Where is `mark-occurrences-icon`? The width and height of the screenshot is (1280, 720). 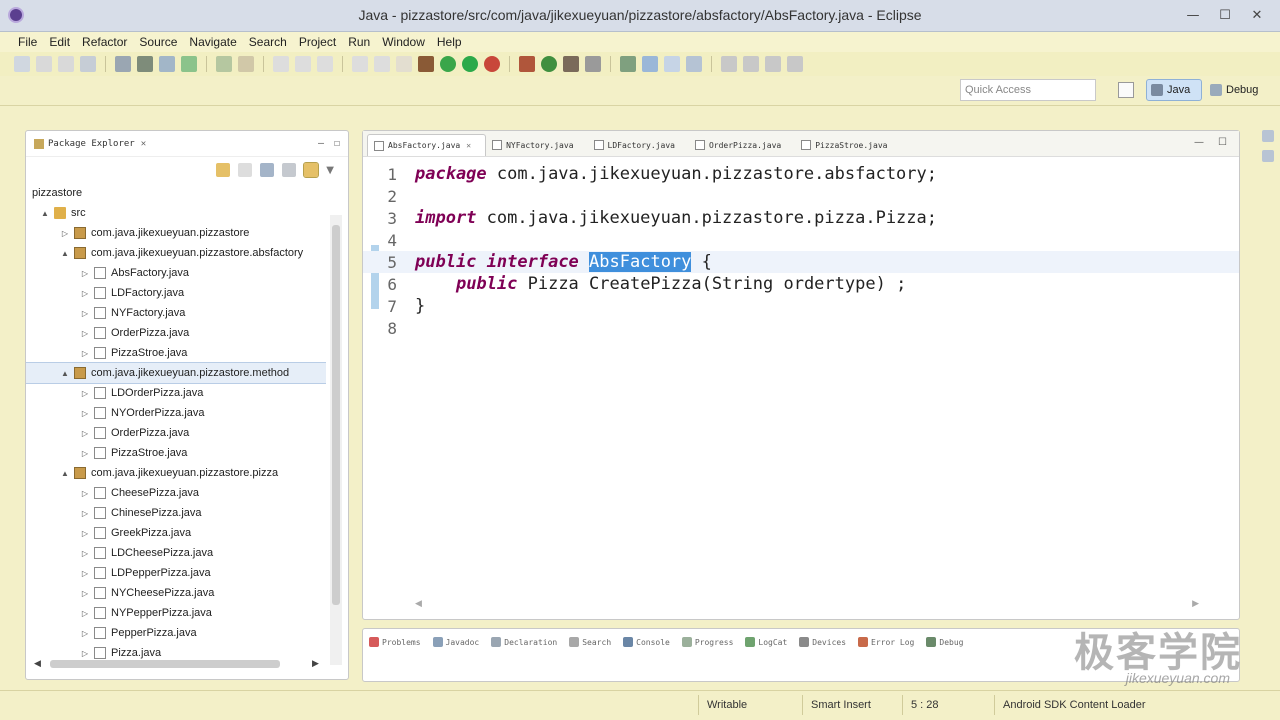 mark-occurrences-icon is located at coordinates (628, 64).